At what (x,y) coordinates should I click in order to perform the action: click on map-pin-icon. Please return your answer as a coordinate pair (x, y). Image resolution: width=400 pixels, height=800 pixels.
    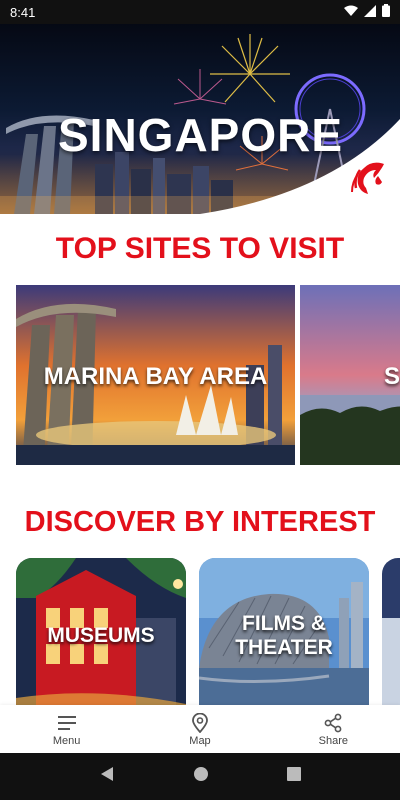
    Looking at the image, I should click on (200, 723).